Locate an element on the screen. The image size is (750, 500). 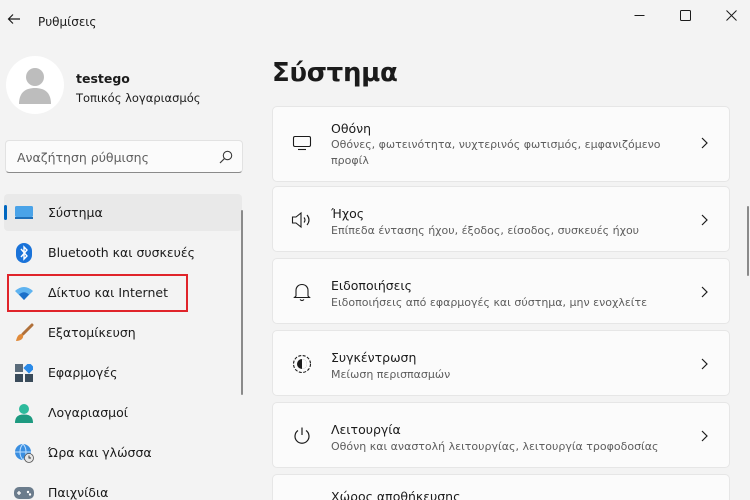
gamepad-icon is located at coordinates (24, 491).